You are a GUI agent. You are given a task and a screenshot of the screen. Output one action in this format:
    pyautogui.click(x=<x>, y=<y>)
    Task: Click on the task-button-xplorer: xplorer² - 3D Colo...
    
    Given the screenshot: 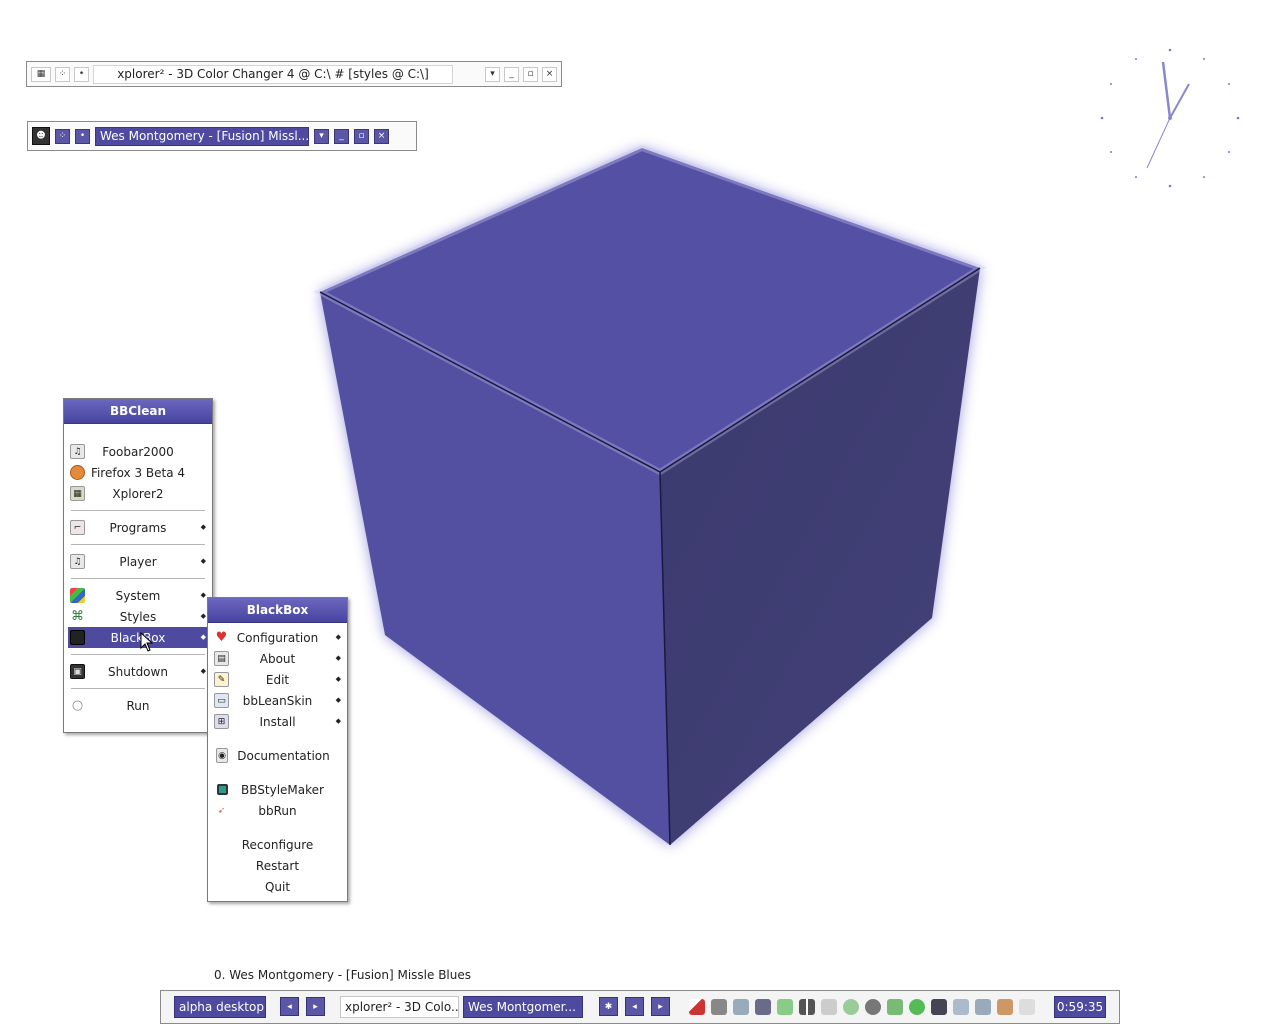 What is the action you would take?
    pyautogui.click(x=399, y=1007)
    